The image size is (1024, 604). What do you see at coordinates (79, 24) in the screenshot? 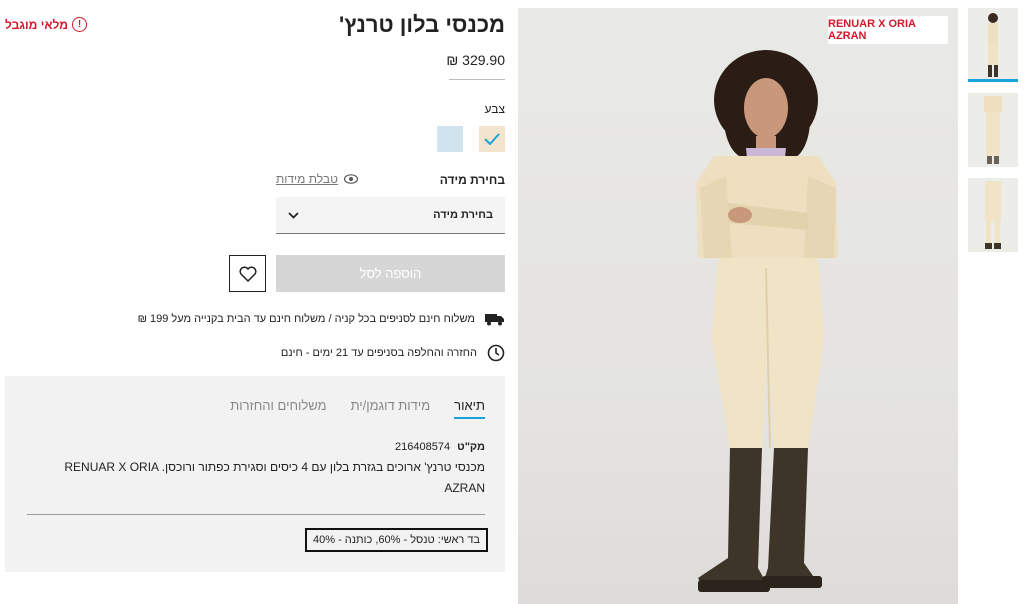
I see `alert-circle-icon: !` at bounding box center [79, 24].